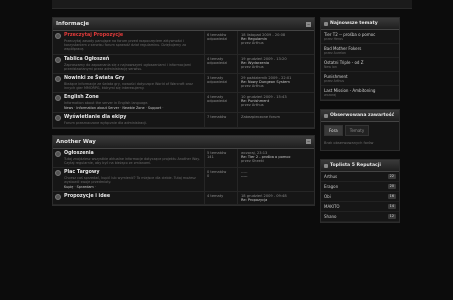  I want to click on last-post-info: Zabezpieczone forum, so click(275, 119).